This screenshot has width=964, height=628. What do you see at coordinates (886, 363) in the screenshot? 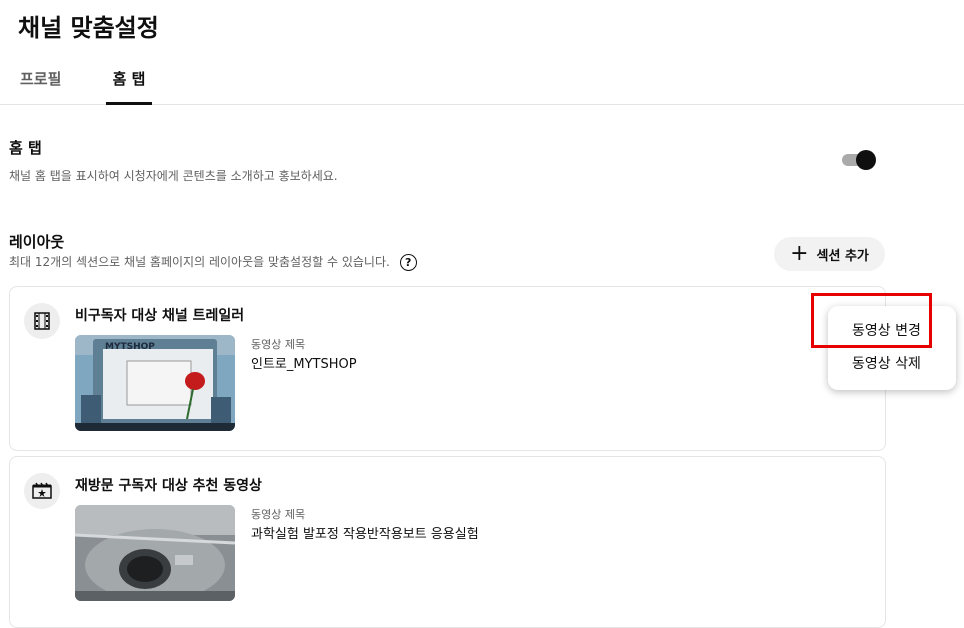
I see `delete-video-menu-item: 동영상 삭제` at bounding box center [886, 363].